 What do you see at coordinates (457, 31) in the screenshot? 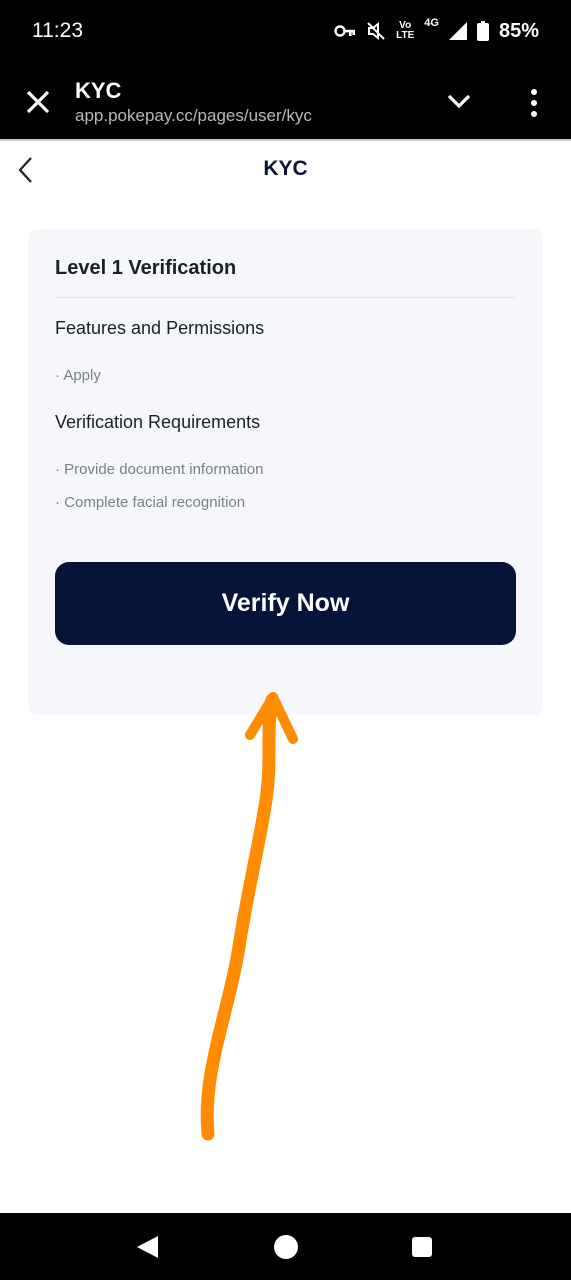
I see `signal-icon` at bounding box center [457, 31].